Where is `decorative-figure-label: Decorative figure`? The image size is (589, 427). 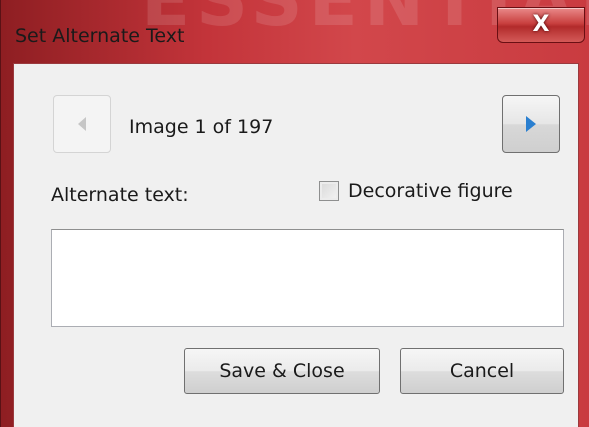 decorative-figure-label: Decorative figure is located at coordinates (430, 191).